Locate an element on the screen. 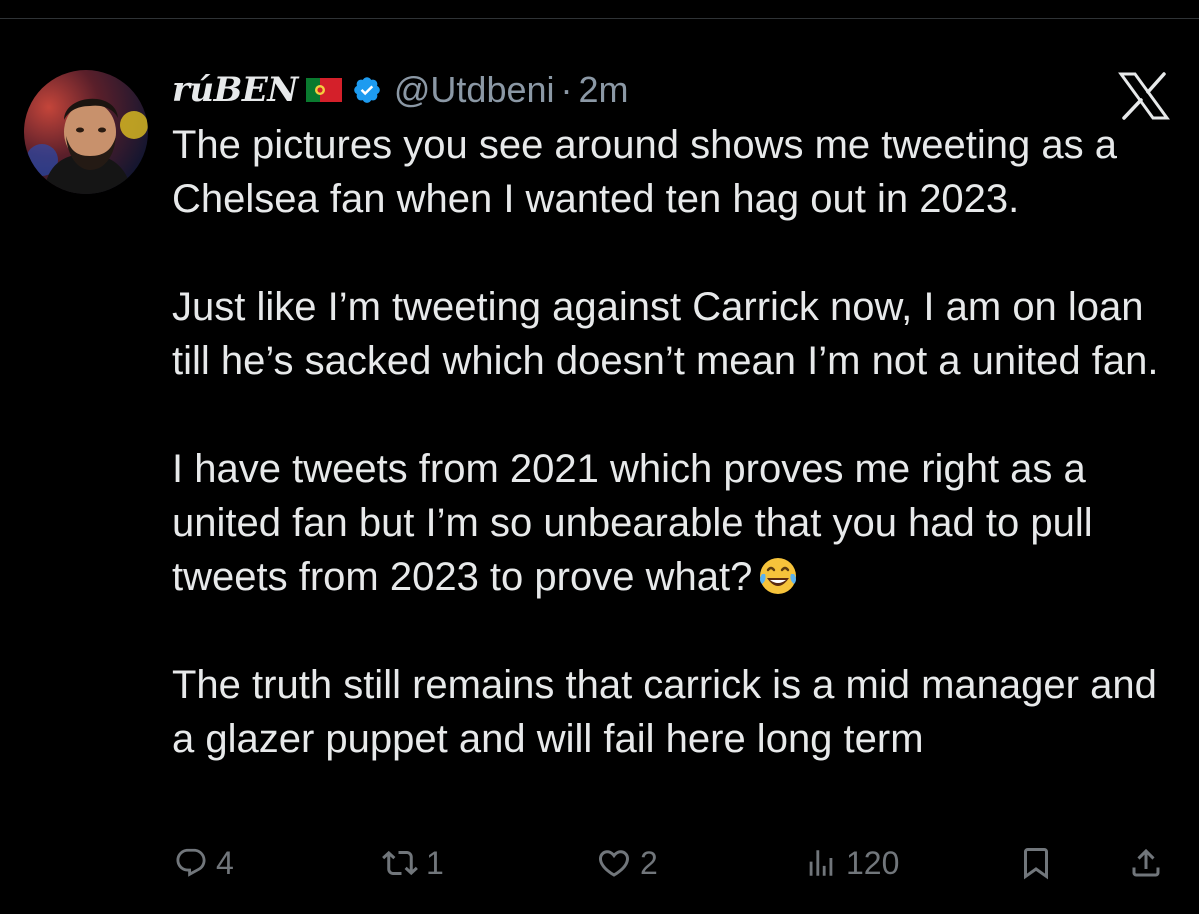 This screenshot has height=914, width=1199. reply-count: 4 is located at coordinates (225, 862).